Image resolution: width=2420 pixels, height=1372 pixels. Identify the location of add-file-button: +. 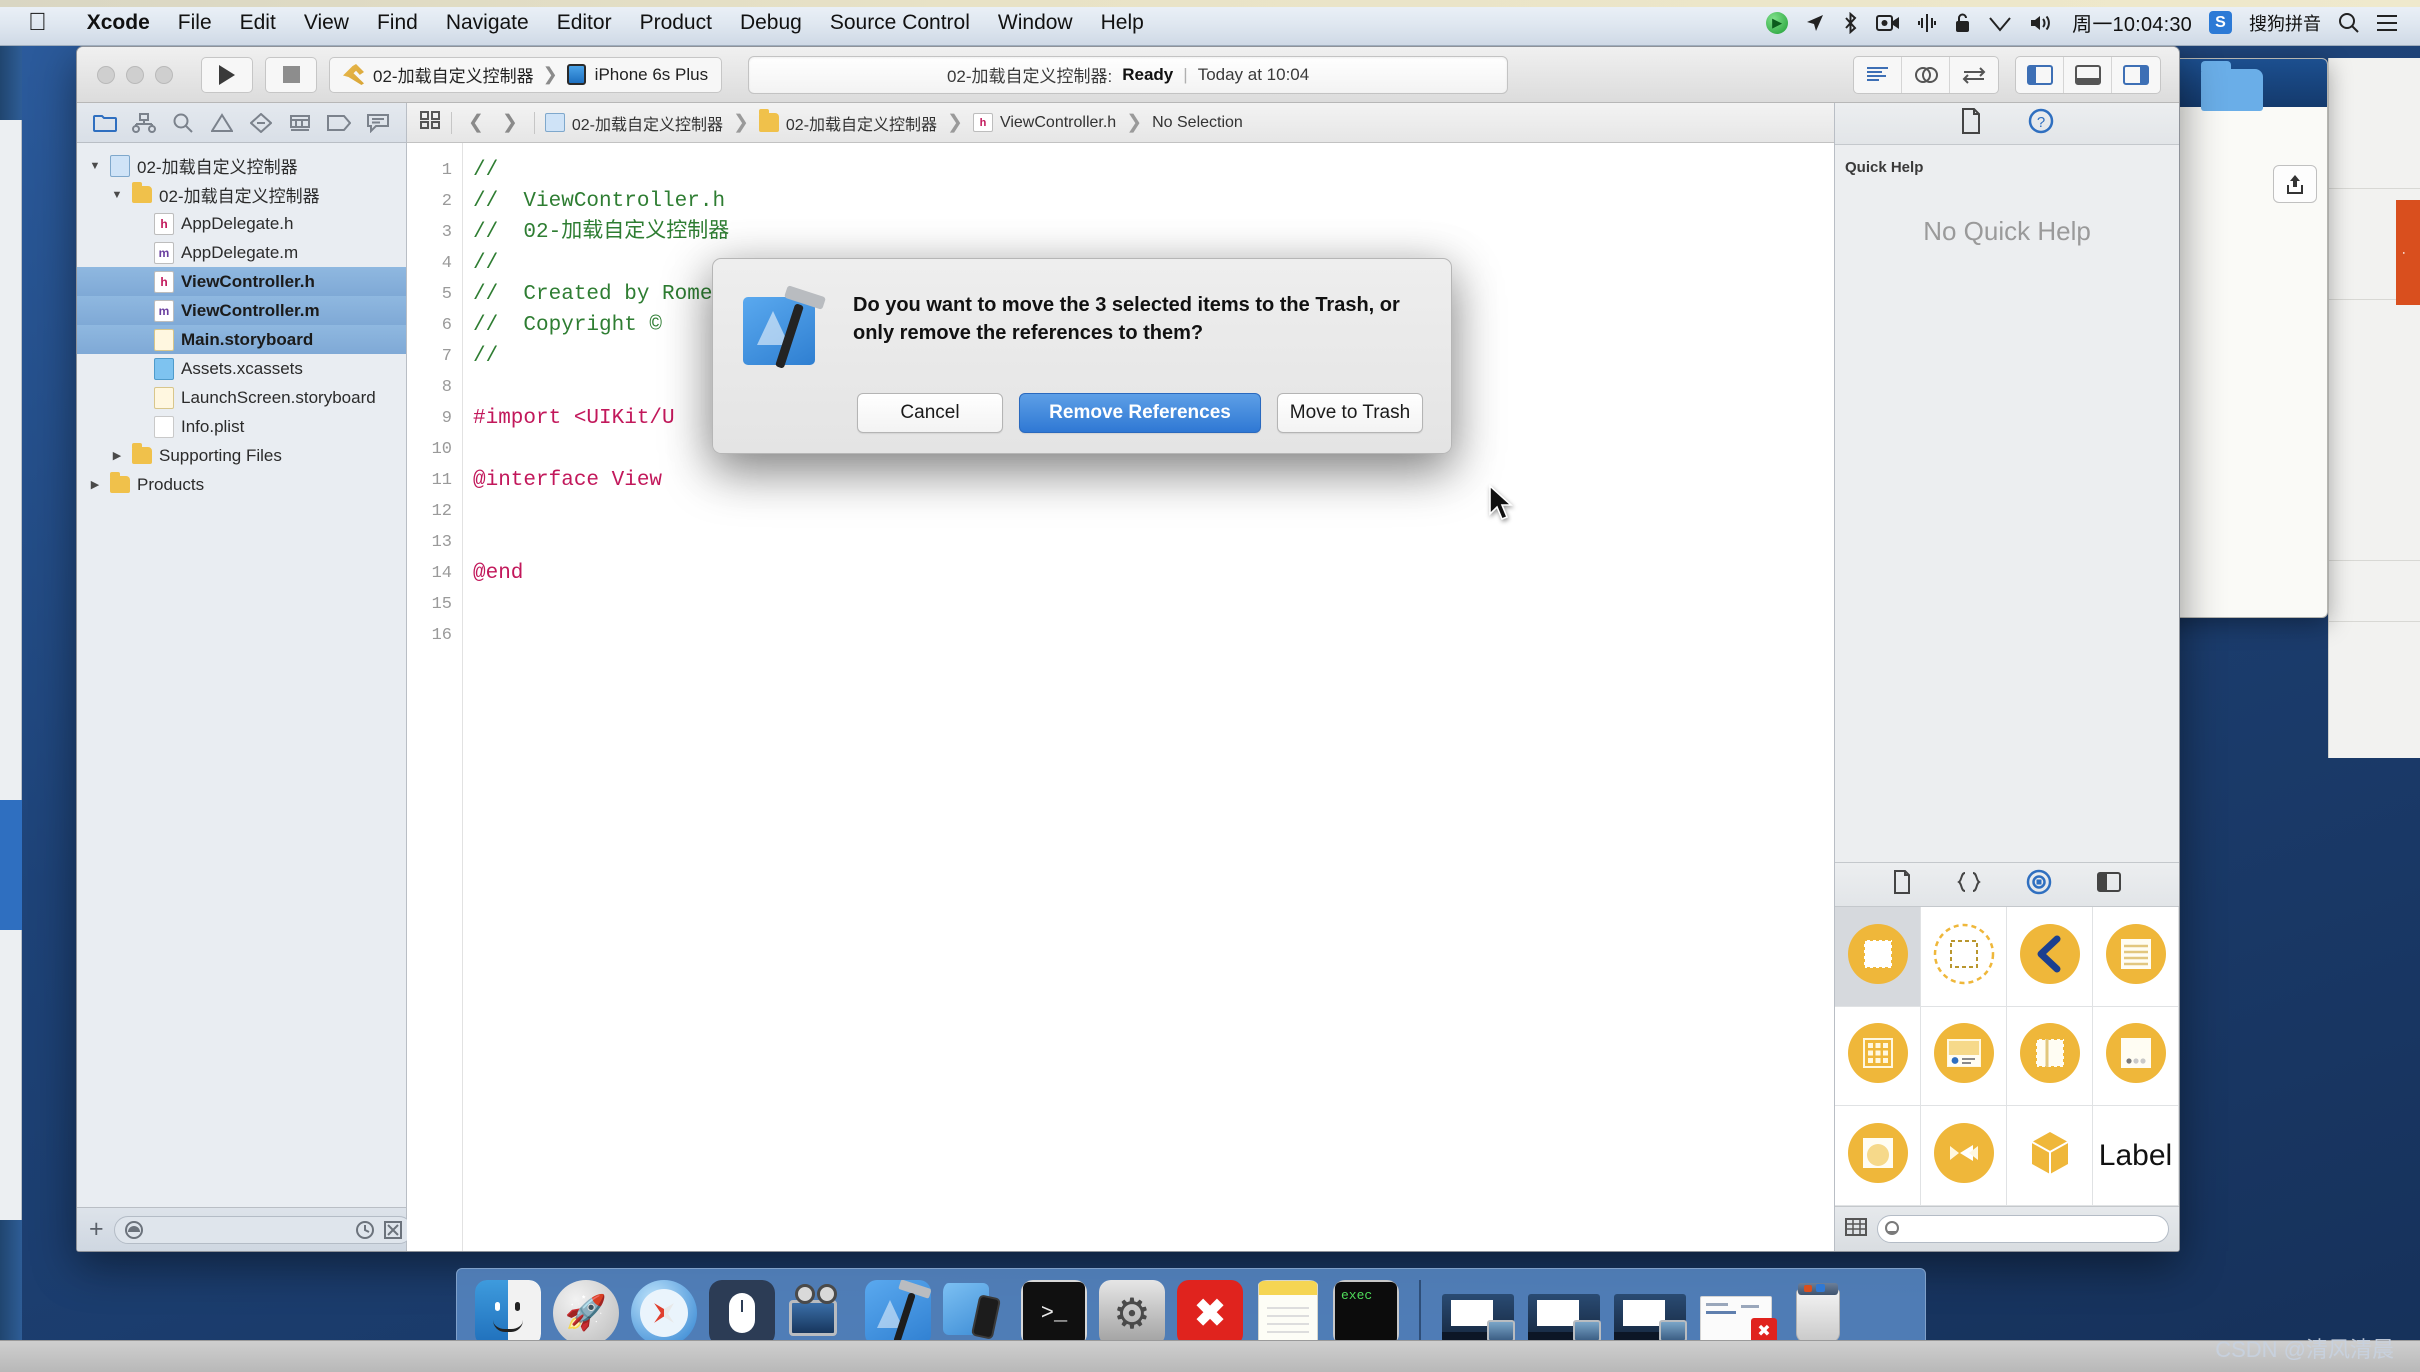
(96, 1229).